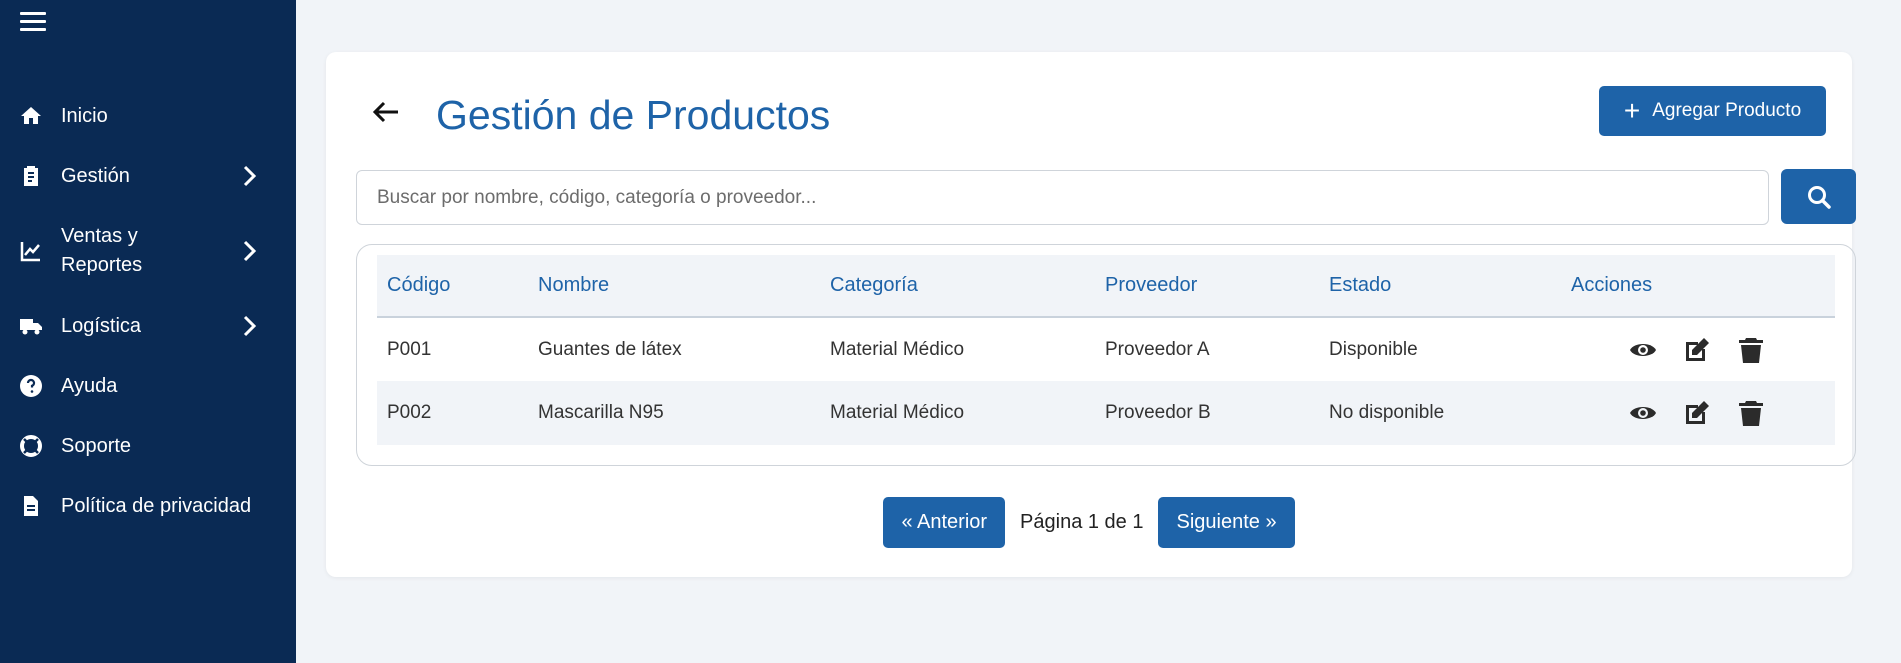 The height and width of the screenshot is (663, 1901). Describe the element at coordinates (148, 326) in the screenshot. I see `sidebar-item-logistica: Logística` at that location.